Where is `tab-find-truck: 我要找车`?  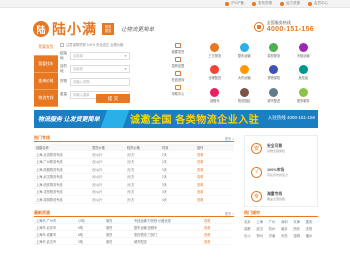
tab-find-truck: 我要找车 is located at coordinates (46, 64).